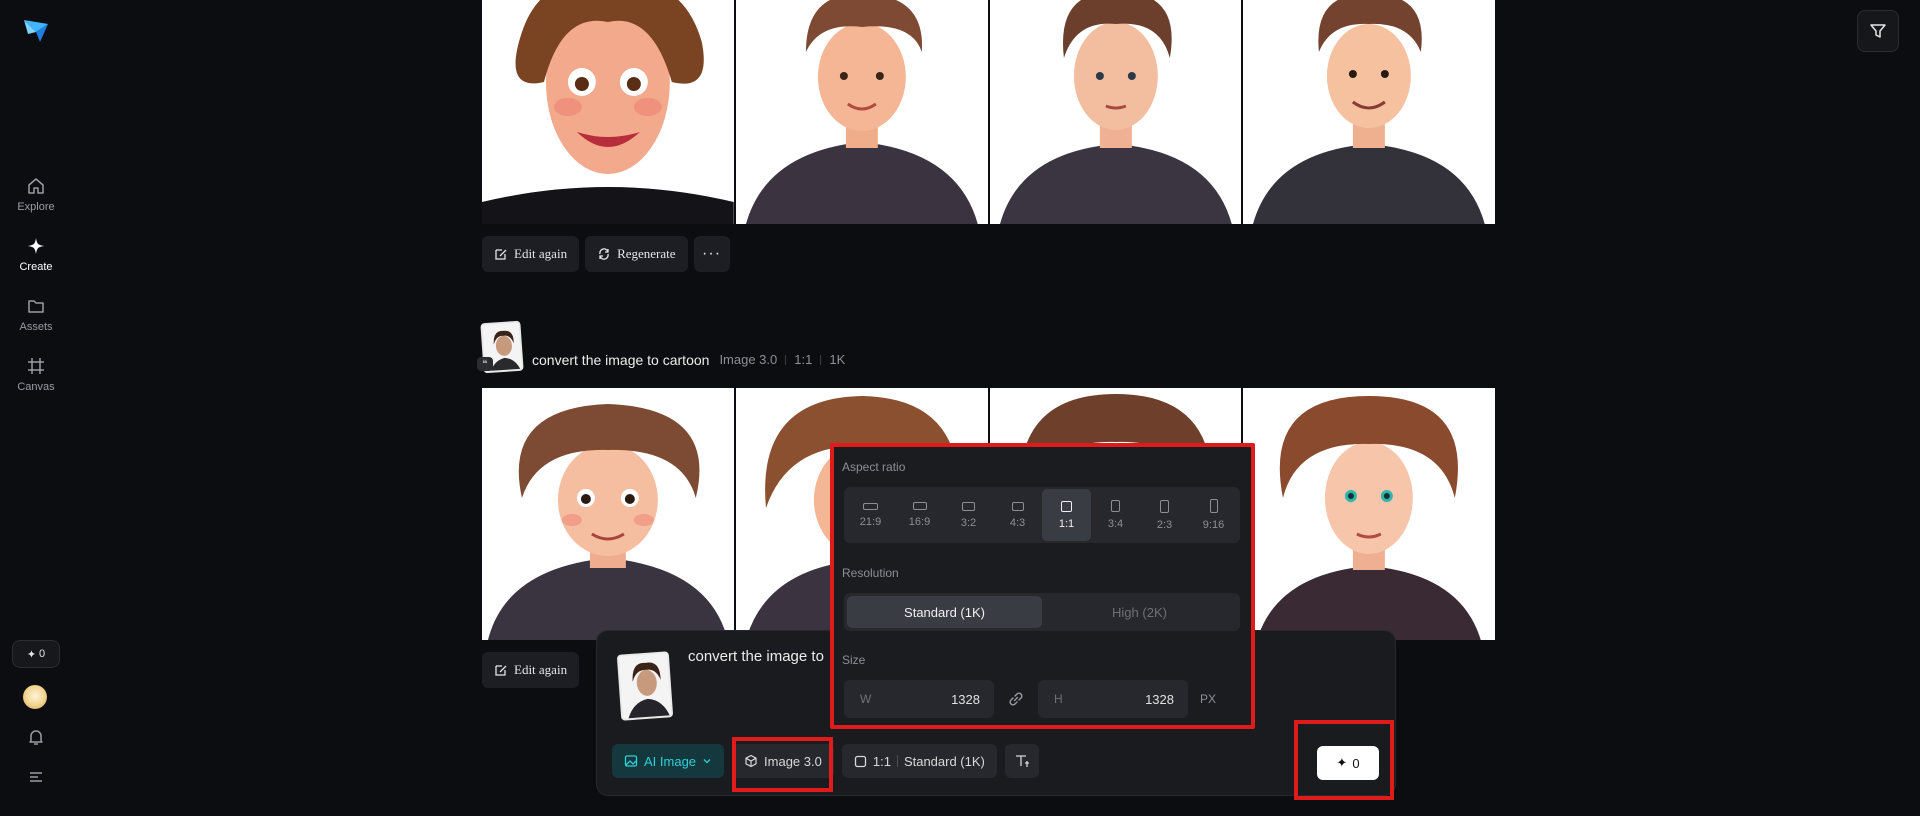 Image resolution: width=1920 pixels, height=816 pixels. I want to click on ratio-option-9-16: 9:16, so click(1213, 515).